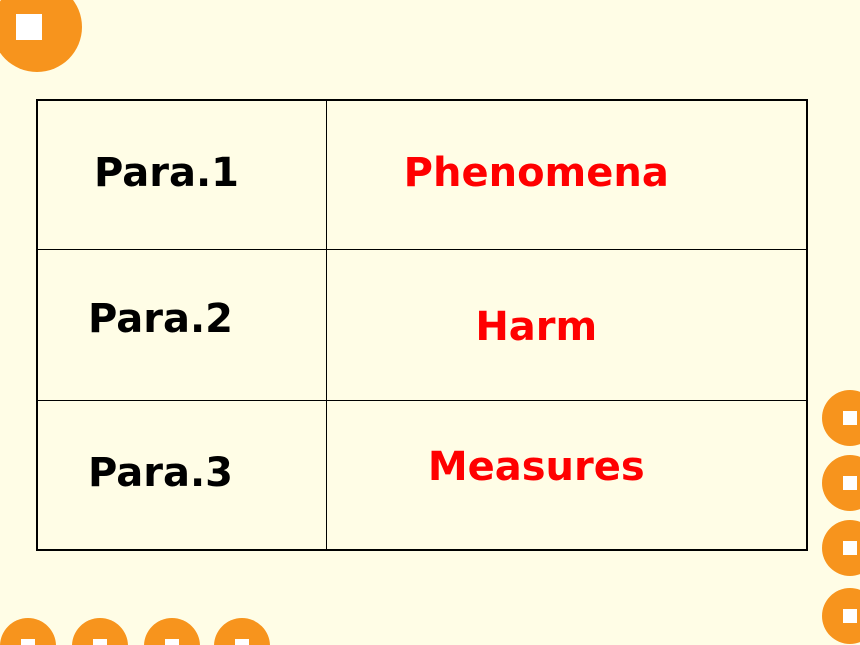  Describe the element at coordinates (536, 326) in the screenshot. I see `topic-label: Harm` at that location.